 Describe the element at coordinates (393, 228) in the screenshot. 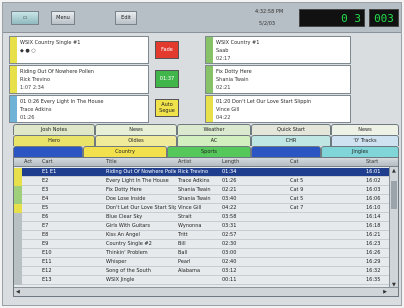

I see `vertical-scrollbar: ▲ ▼` at that location.